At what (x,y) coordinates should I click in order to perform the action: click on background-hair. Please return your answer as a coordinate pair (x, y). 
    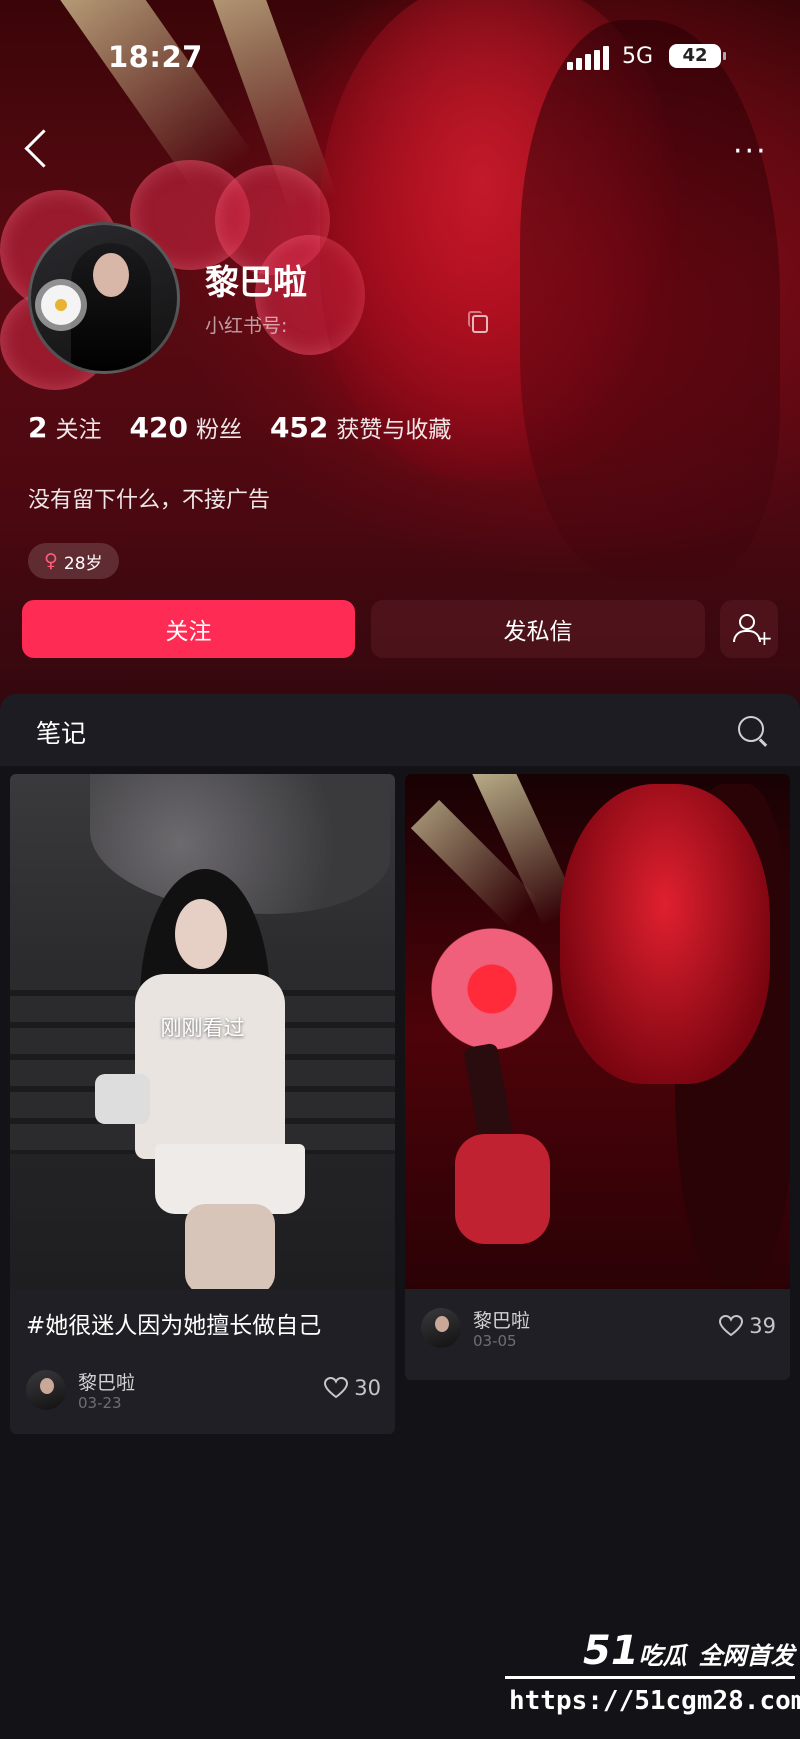
    Looking at the image, I should click on (650, 300).